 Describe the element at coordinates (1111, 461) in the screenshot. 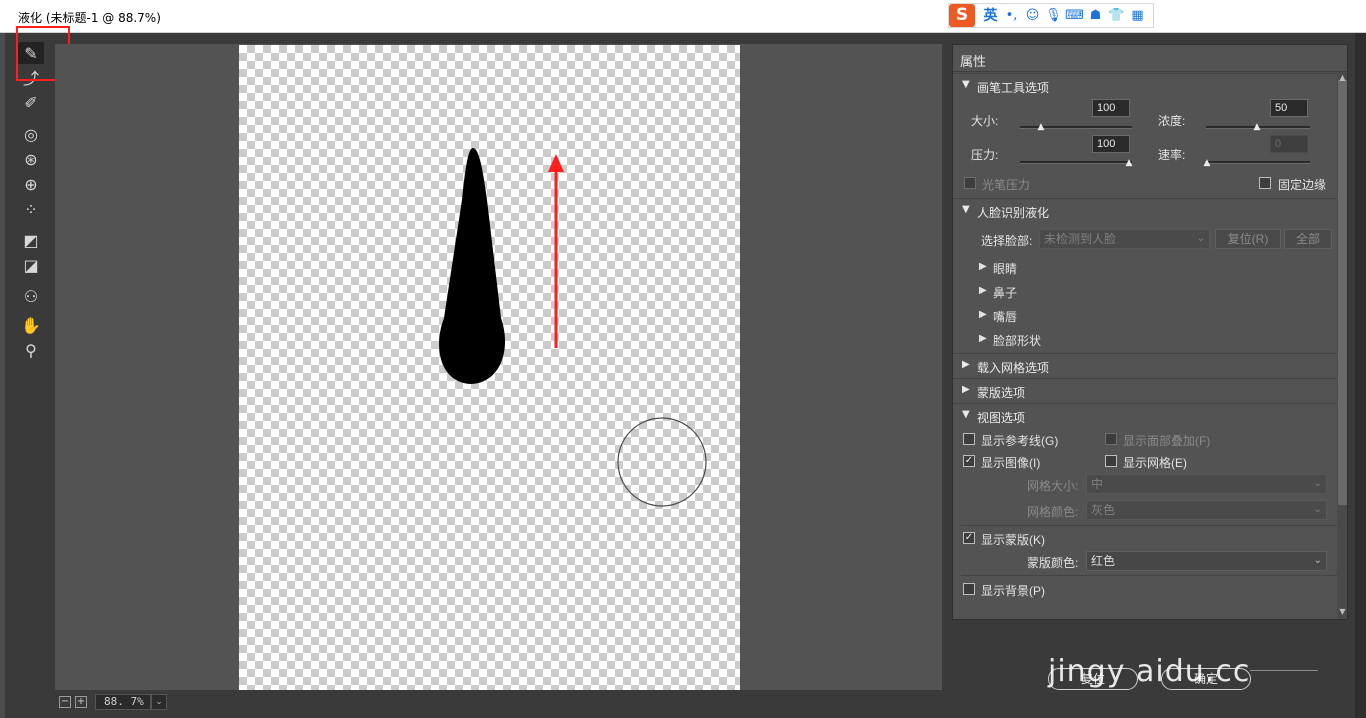

I see `show-mesh-checkbox` at that location.